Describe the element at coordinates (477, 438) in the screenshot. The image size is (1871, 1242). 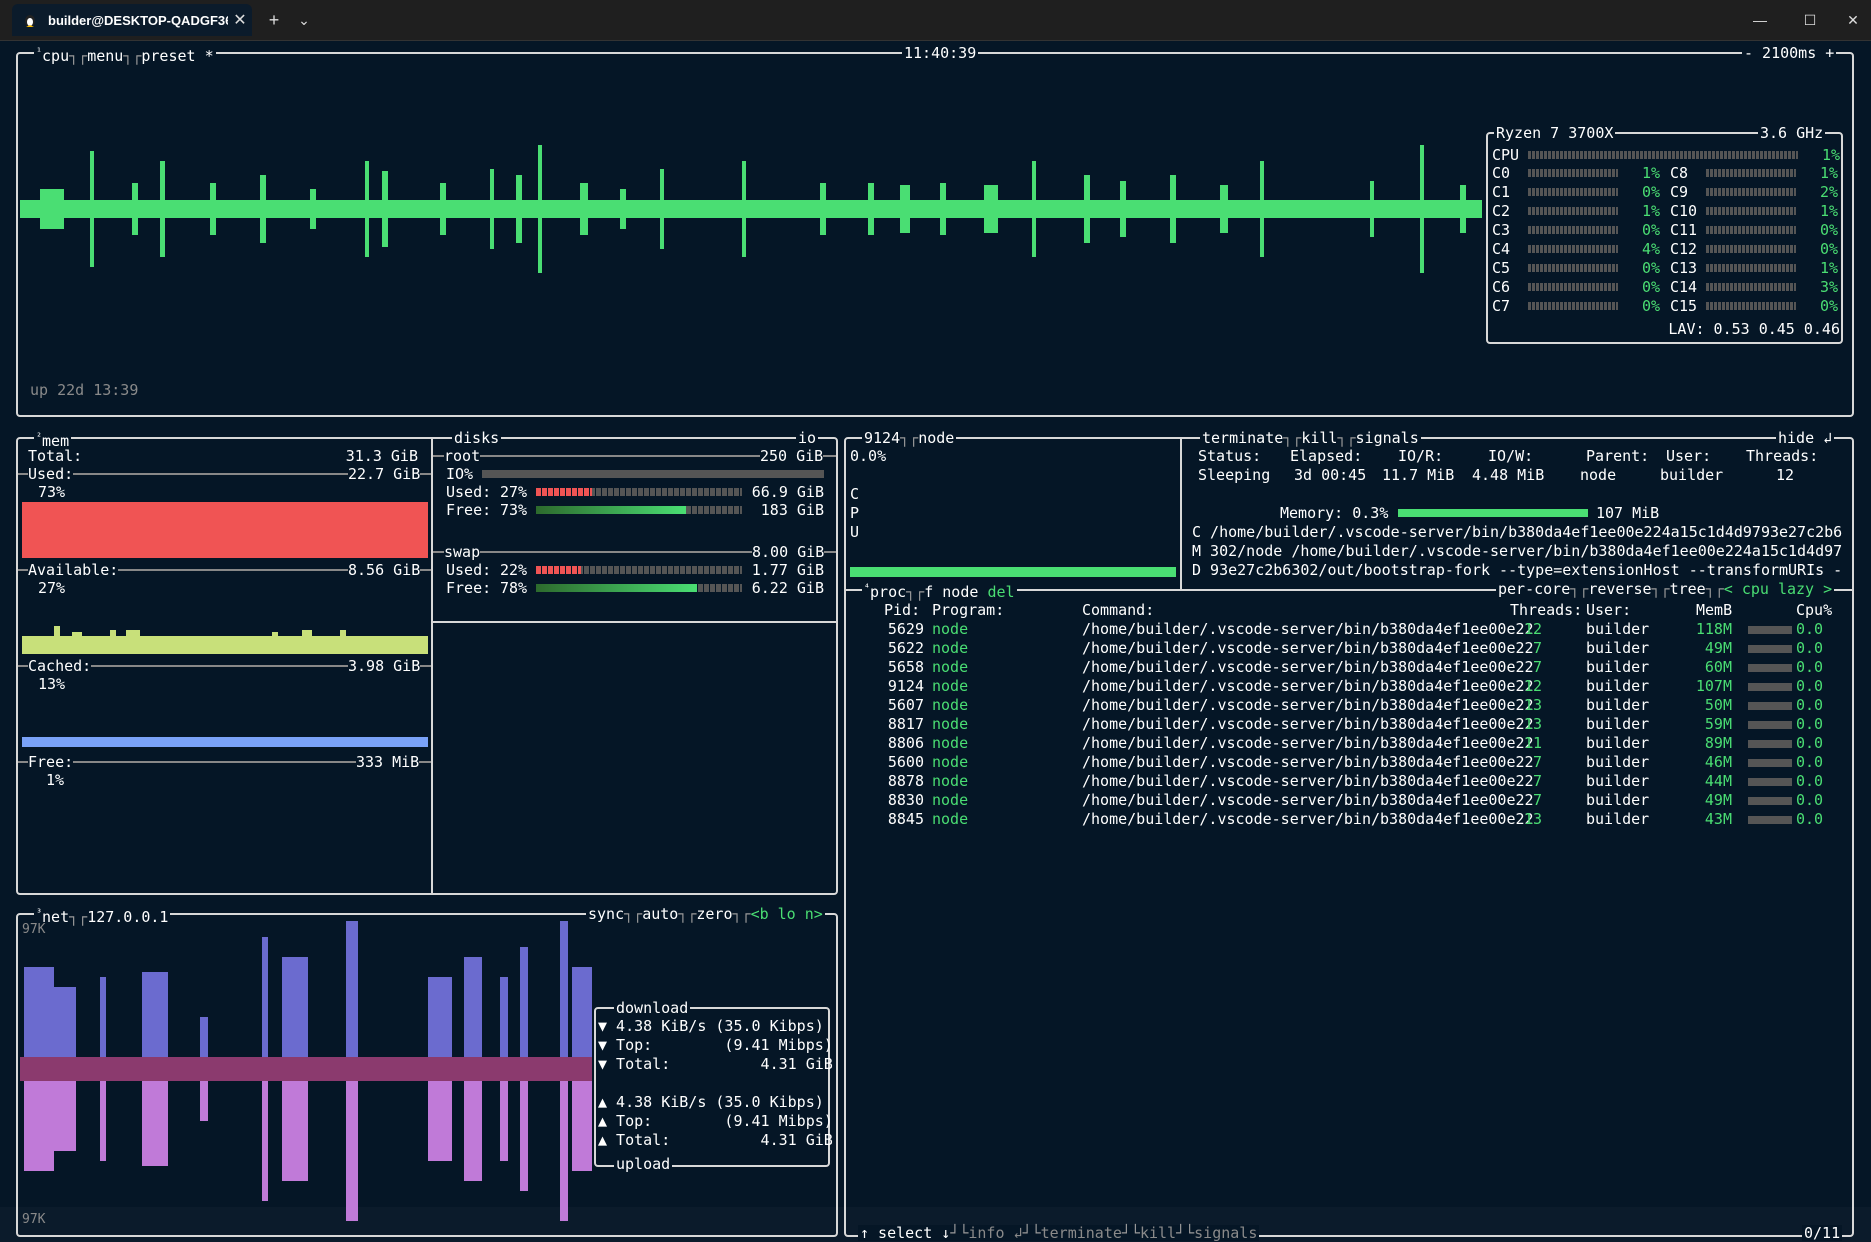
I see `disks-title: disks` at that location.